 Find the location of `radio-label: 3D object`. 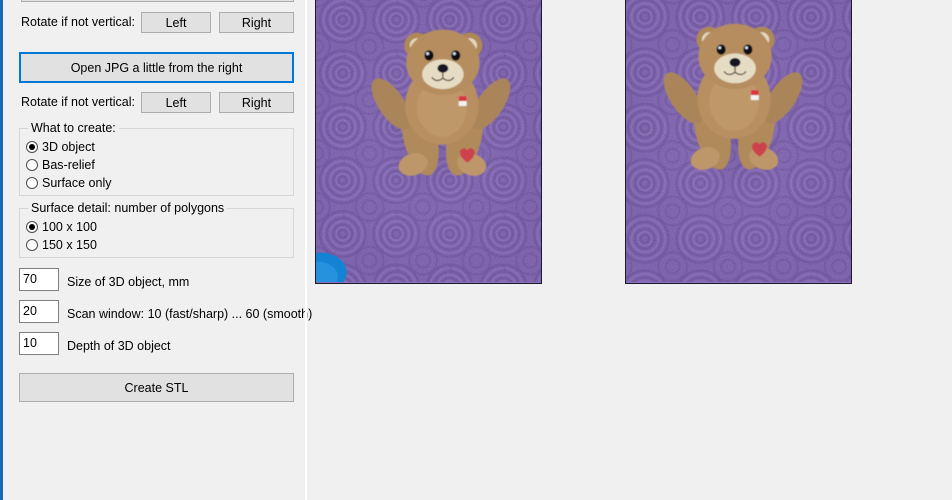

radio-label: 3D object is located at coordinates (68, 147).